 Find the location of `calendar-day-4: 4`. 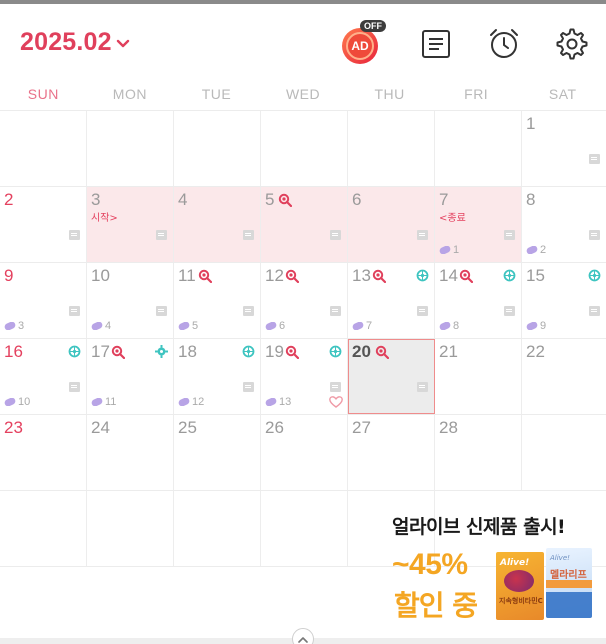

calendar-day-4: 4 is located at coordinates (217, 224).